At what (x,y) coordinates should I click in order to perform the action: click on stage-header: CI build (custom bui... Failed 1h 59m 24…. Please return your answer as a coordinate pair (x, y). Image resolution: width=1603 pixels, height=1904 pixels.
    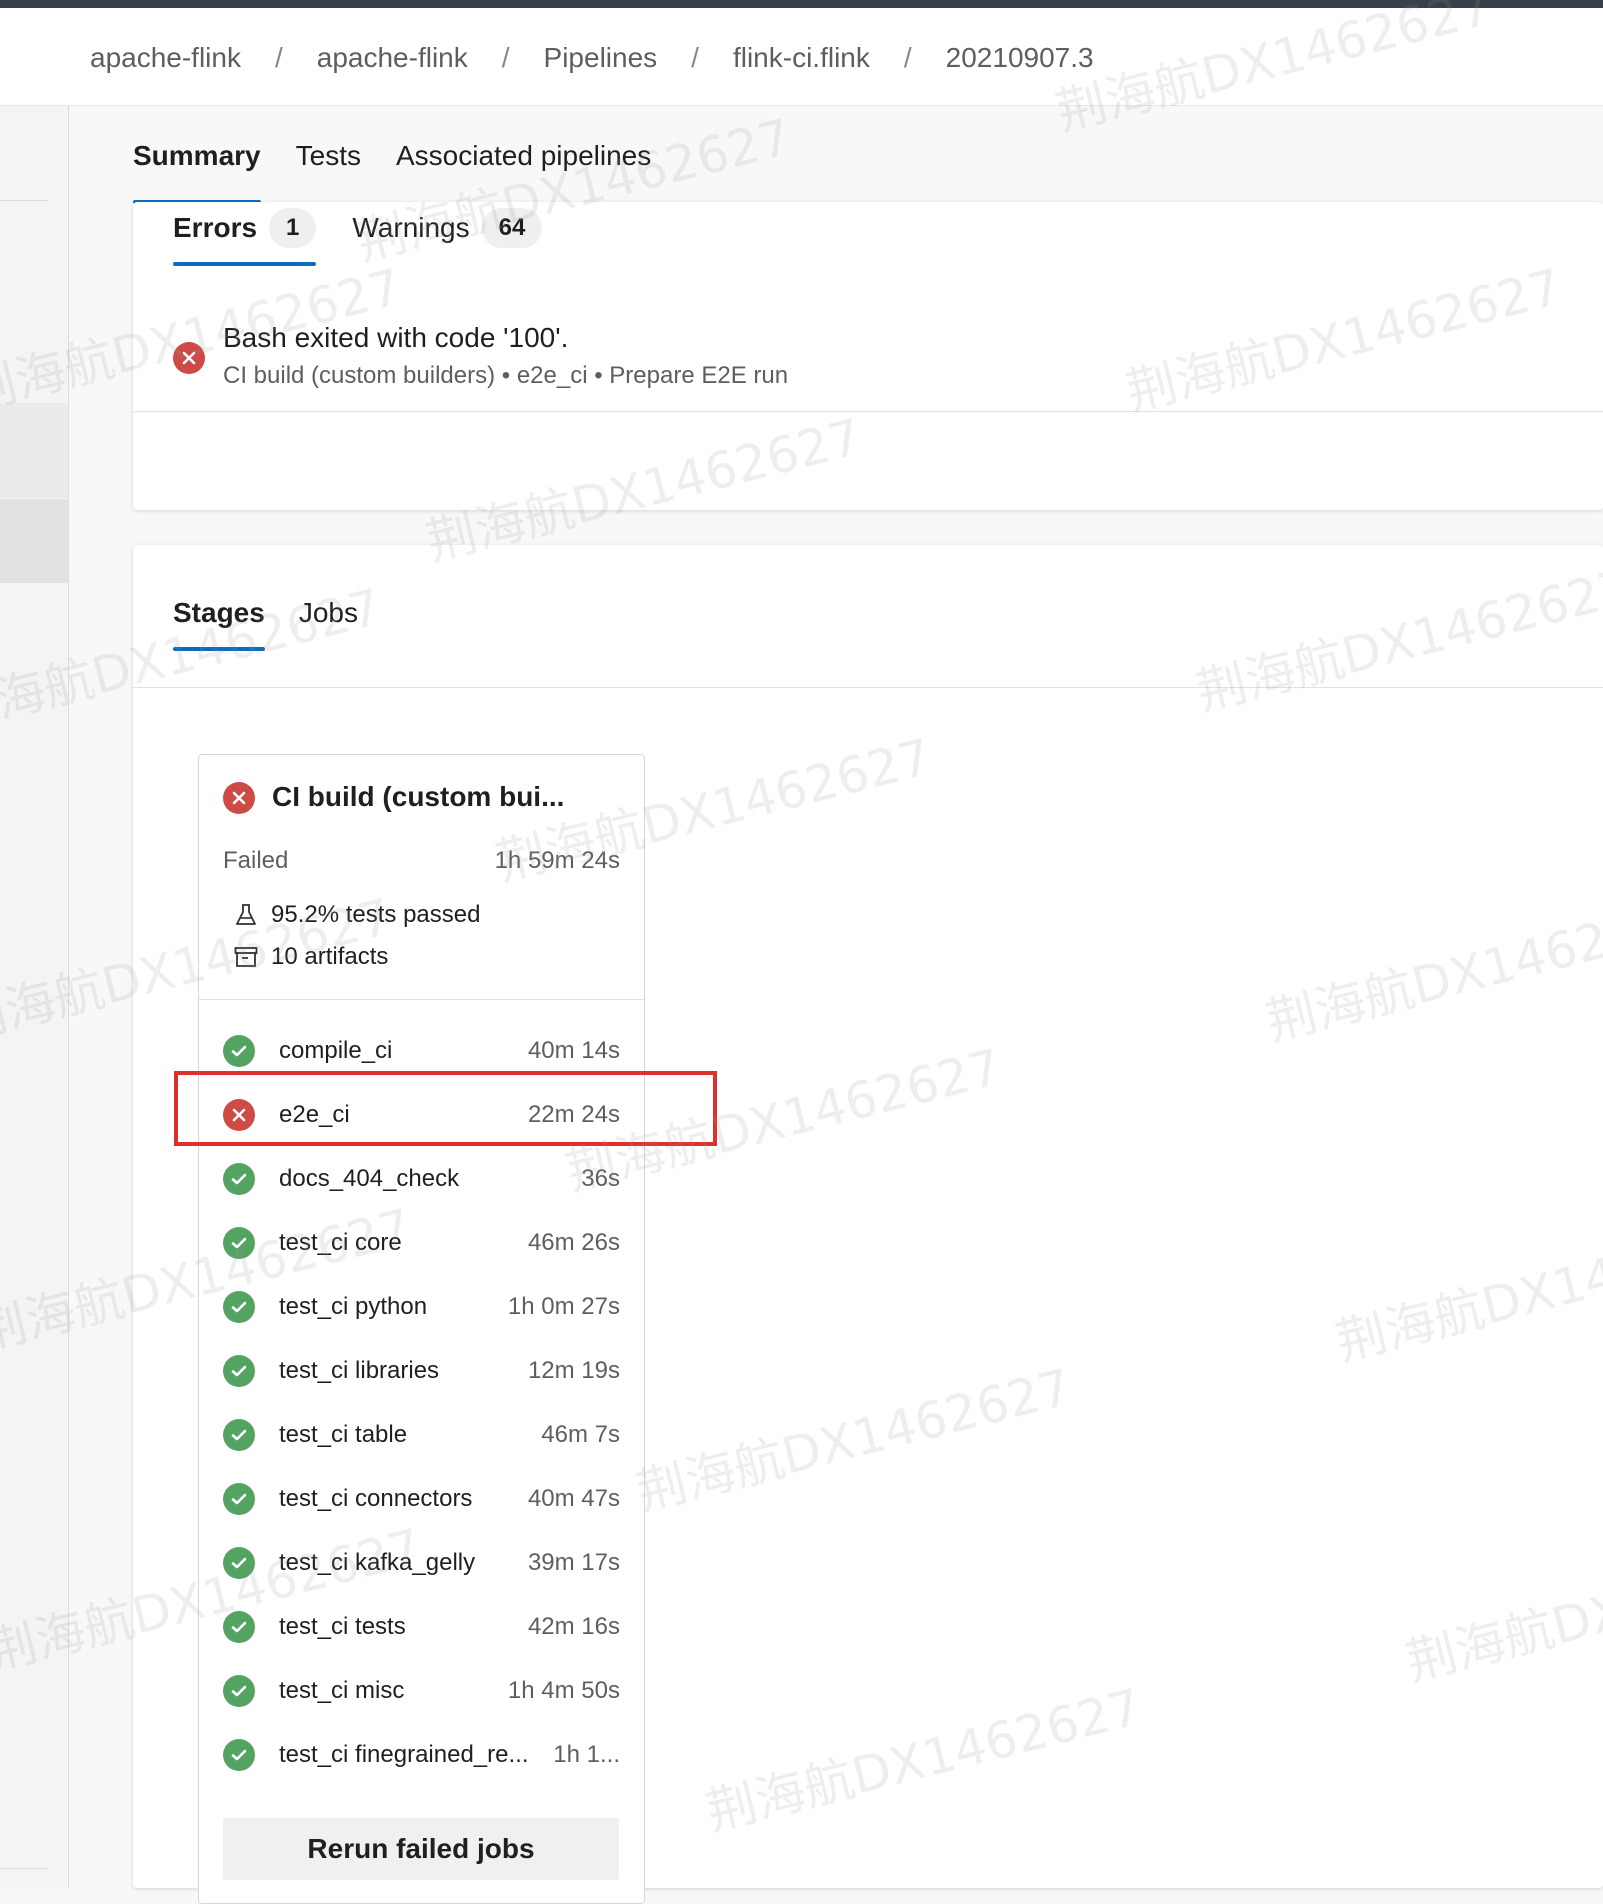
    Looking at the image, I should click on (421, 877).